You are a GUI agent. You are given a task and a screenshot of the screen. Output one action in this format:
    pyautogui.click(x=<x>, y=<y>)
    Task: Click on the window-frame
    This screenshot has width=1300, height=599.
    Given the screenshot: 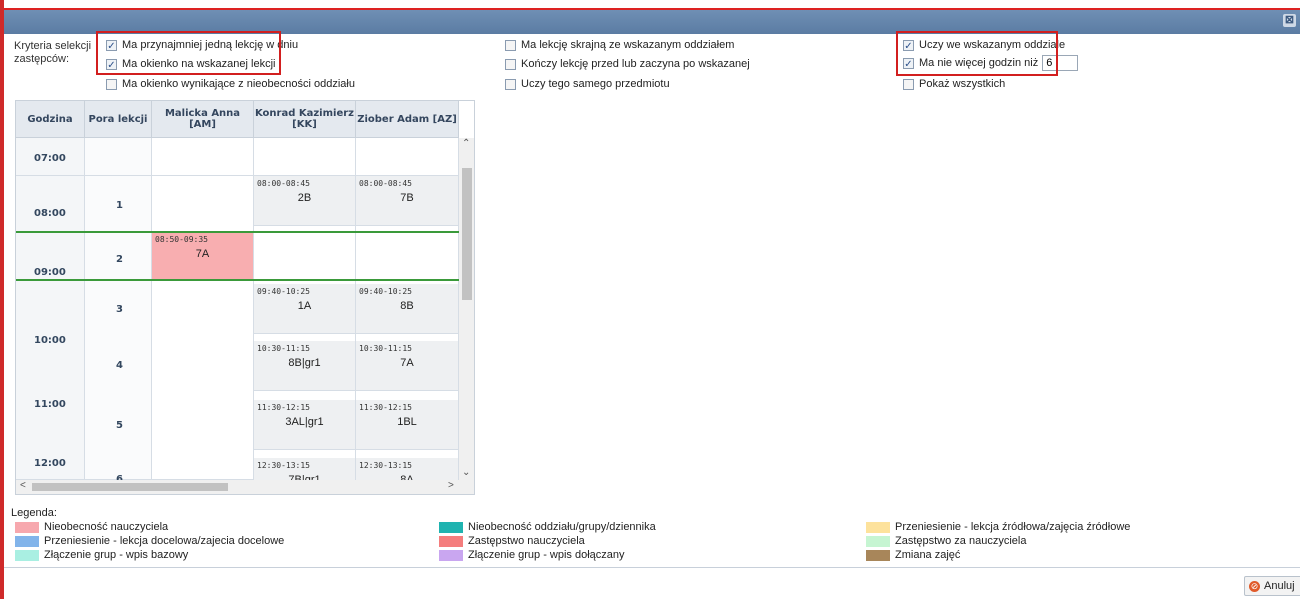 What is the action you would take?
    pyautogui.click(x=2, y=299)
    